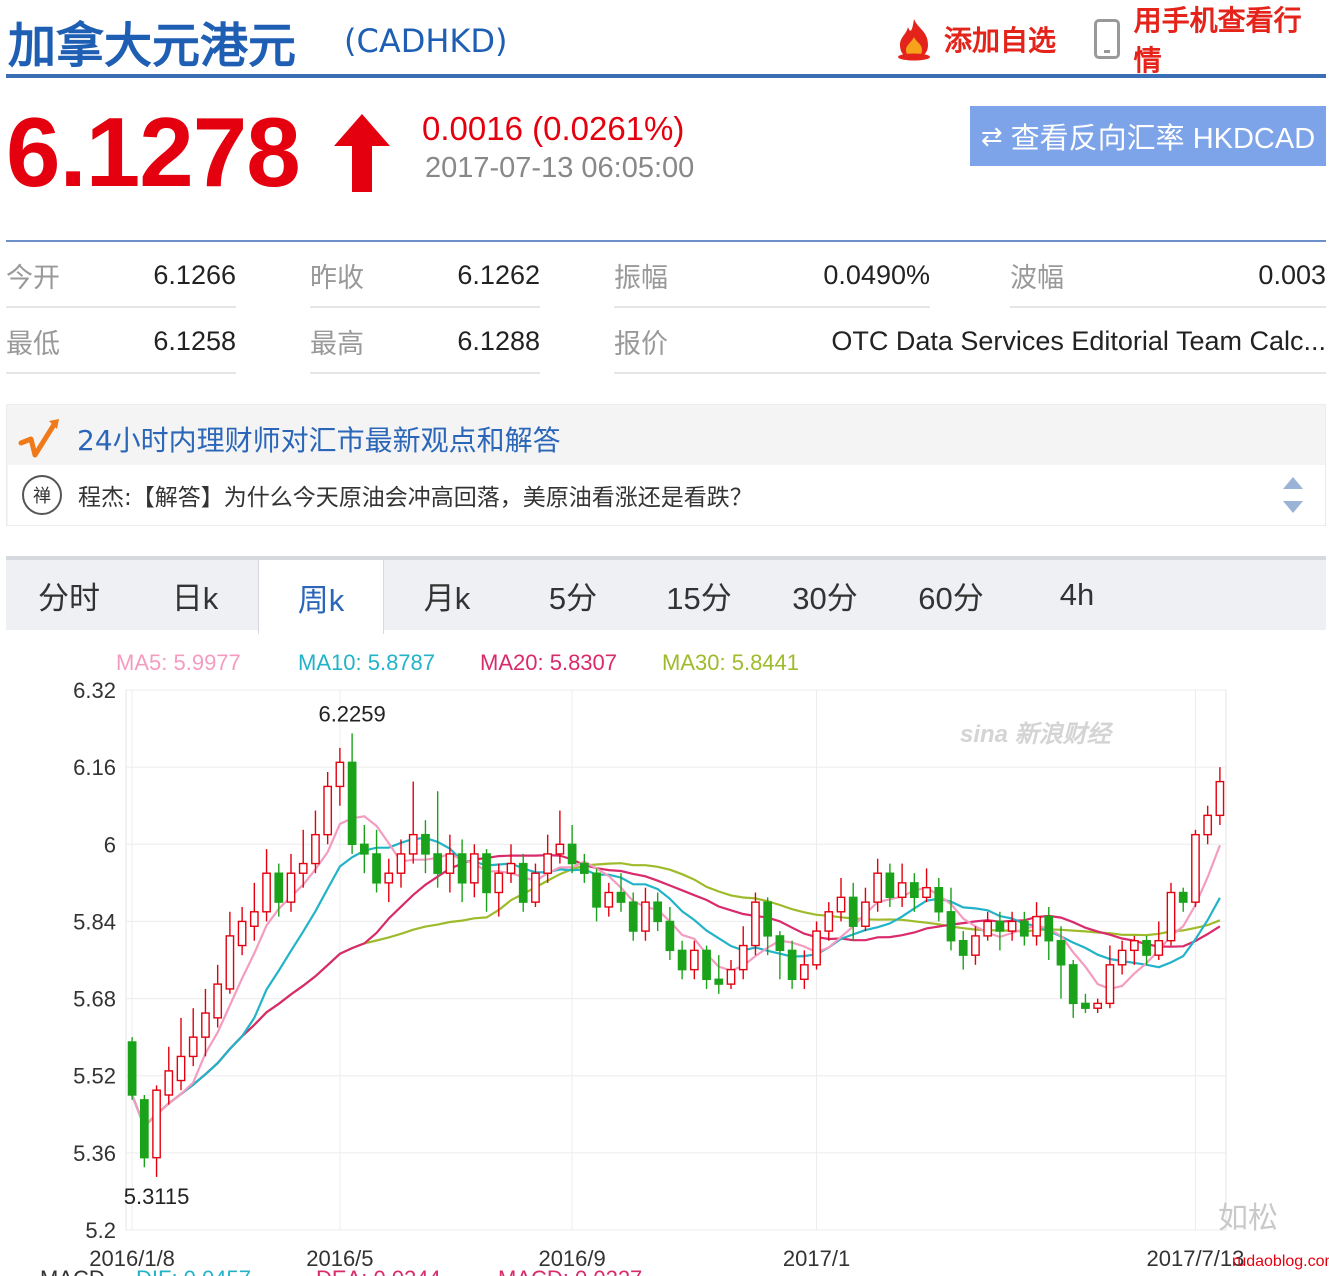 This screenshot has height=1276, width=1329. Describe the element at coordinates (319, 440) in the screenshot. I see `advisor-heading-text: 24小时内理财师对汇市最新观点和解答` at that location.